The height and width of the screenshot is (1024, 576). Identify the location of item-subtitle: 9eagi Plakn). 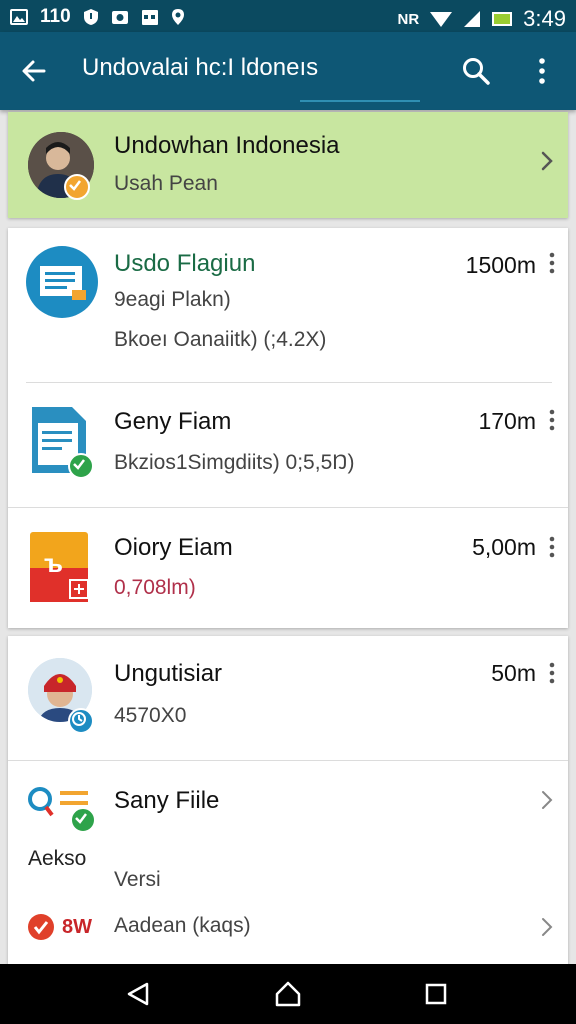
(172, 299).